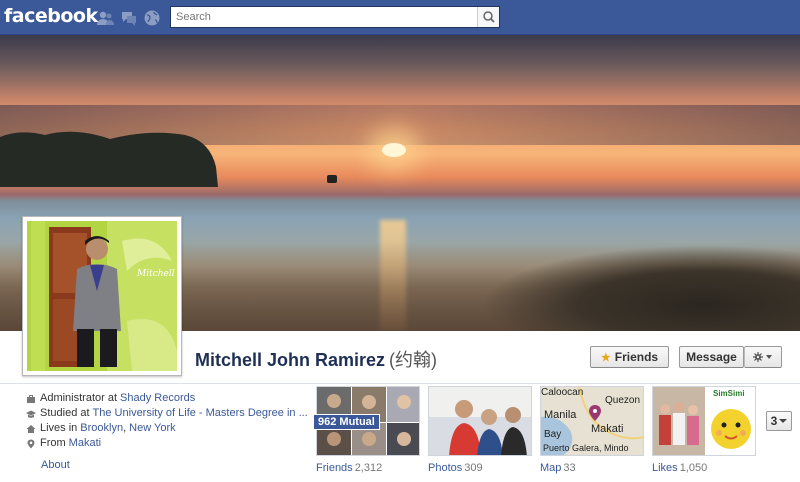 This screenshot has height=482, width=800. Describe the element at coordinates (586, 448) in the screenshot. I see `map-place-label: Puerto Galera, Mindo` at that location.